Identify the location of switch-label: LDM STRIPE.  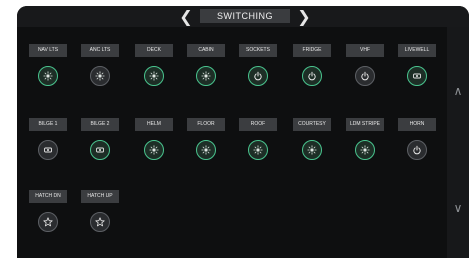
(365, 124).